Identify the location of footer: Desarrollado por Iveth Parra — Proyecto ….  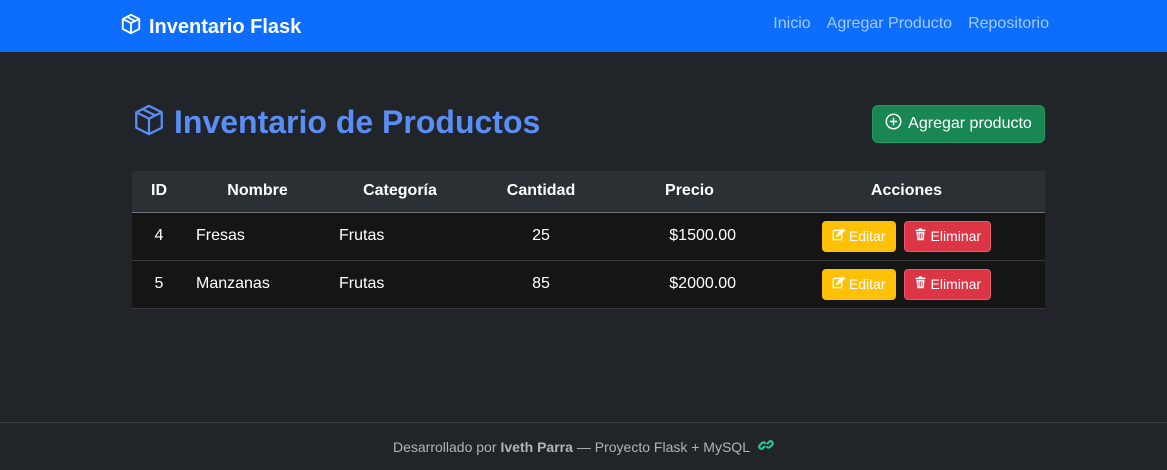
(583, 446).